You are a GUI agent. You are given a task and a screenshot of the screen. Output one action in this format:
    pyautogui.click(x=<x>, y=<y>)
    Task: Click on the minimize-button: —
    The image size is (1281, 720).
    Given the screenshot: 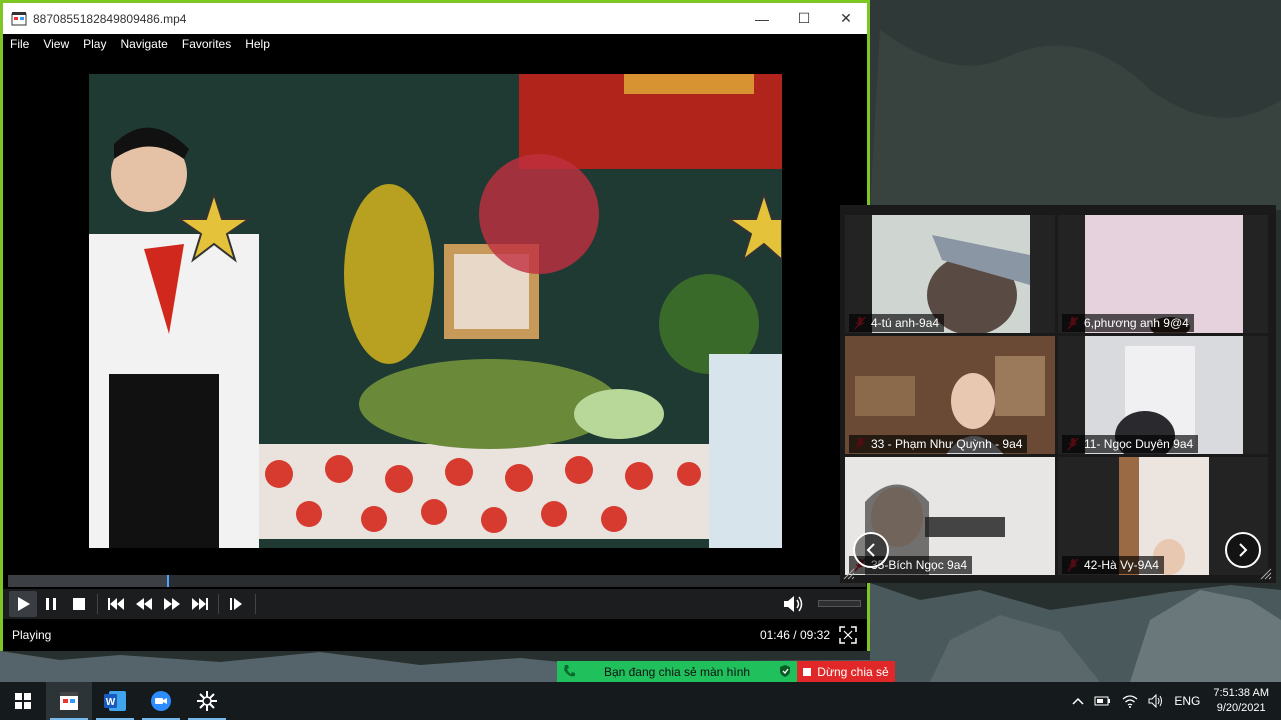 What is the action you would take?
    pyautogui.click(x=762, y=18)
    